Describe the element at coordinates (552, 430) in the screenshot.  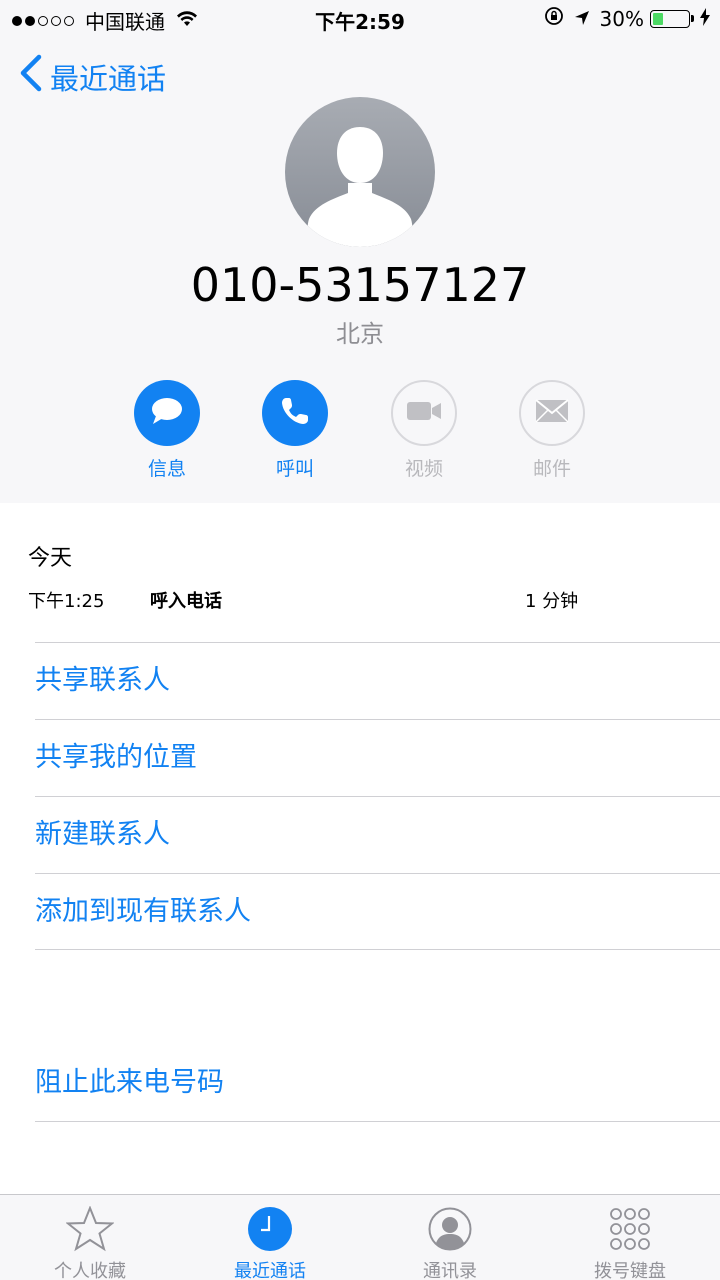
I see `mail-button: 邮件` at that location.